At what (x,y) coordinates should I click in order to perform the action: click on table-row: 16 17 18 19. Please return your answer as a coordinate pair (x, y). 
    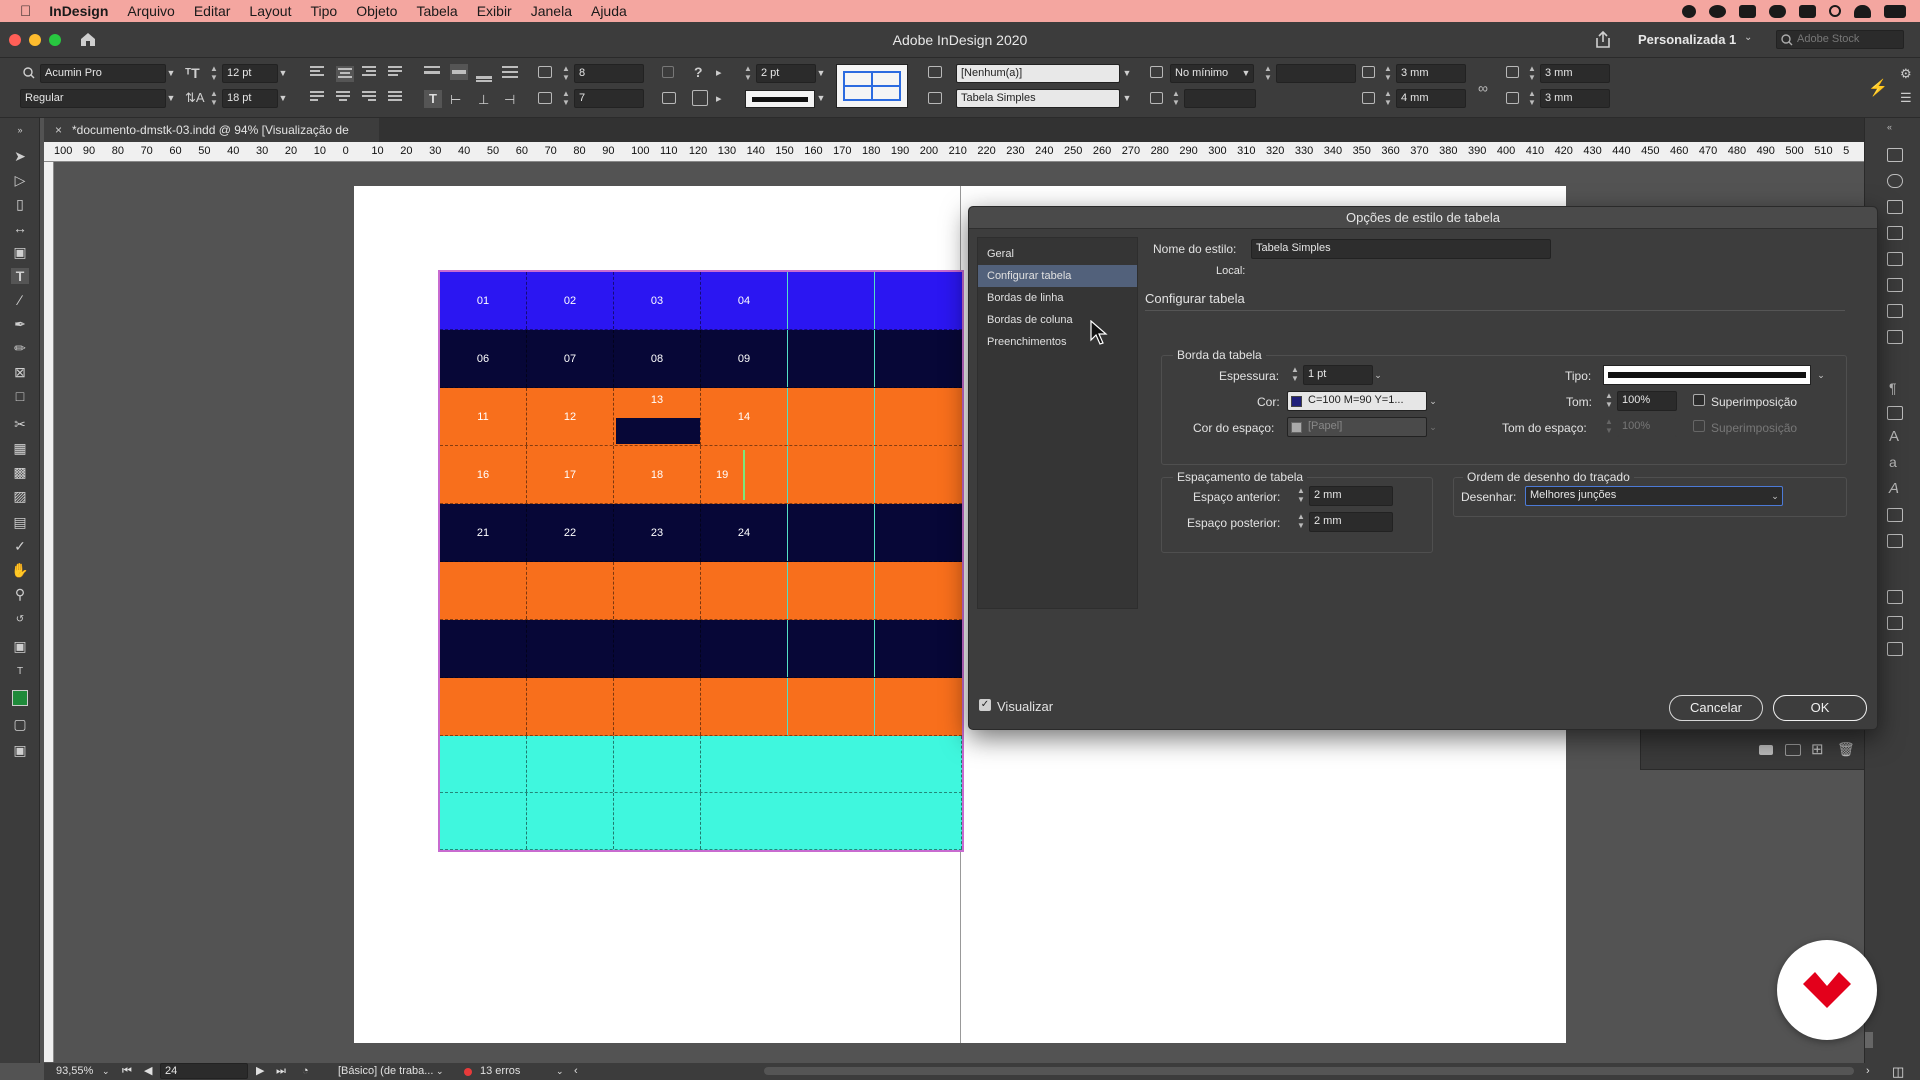
    Looking at the image, I should click on (701, 475).